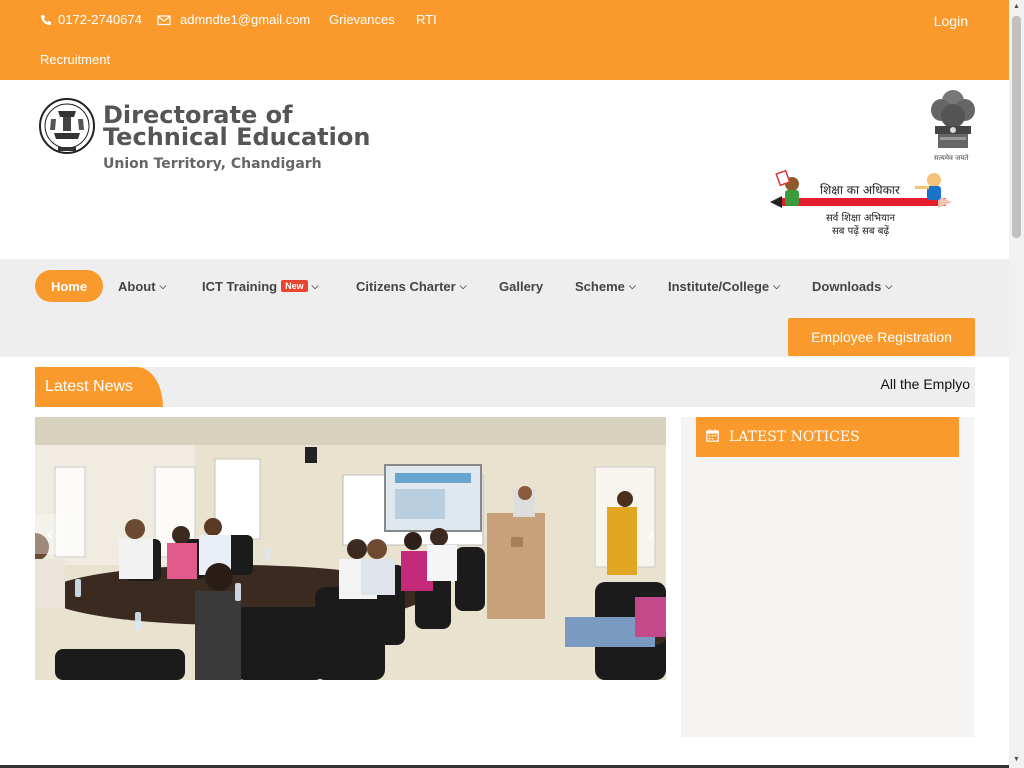  What do you see at coordinates (712, 437) in the screenshot?
I see `calendar-icon` at bounding box center [712, 437].